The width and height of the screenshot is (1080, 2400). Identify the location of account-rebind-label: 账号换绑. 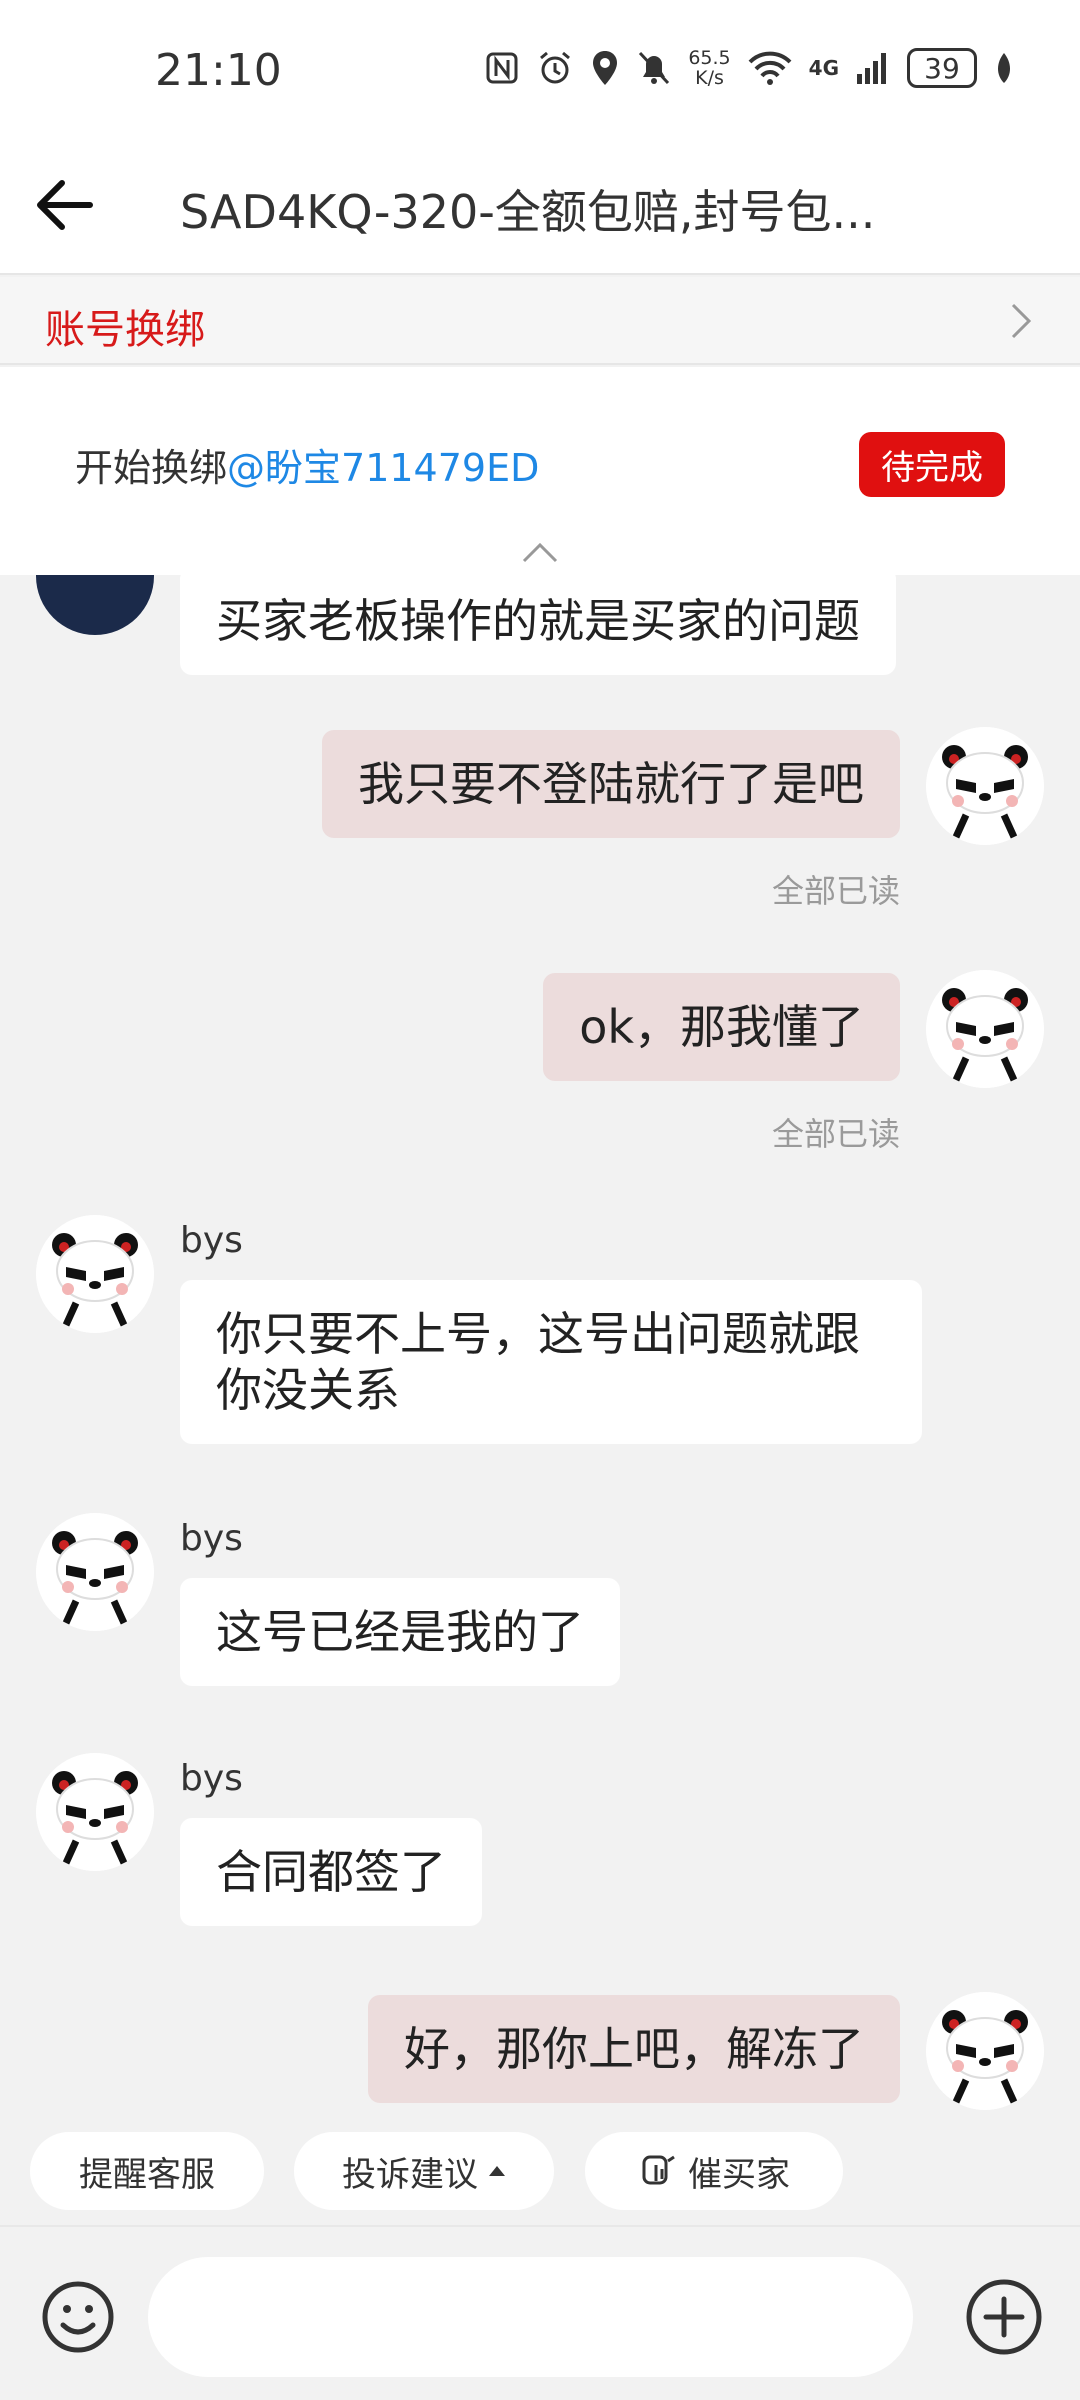
(125, 330).